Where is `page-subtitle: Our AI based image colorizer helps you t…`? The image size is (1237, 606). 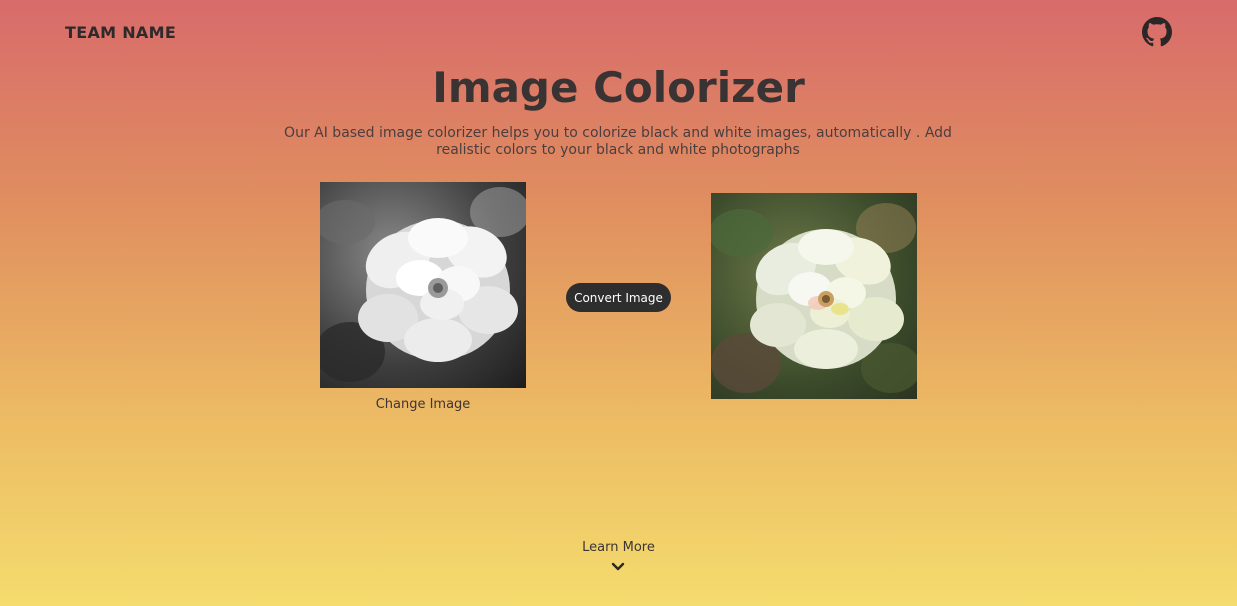
page-subtitle: Our AI based image colorizer helps you t… is located at coordinates (618, 141).